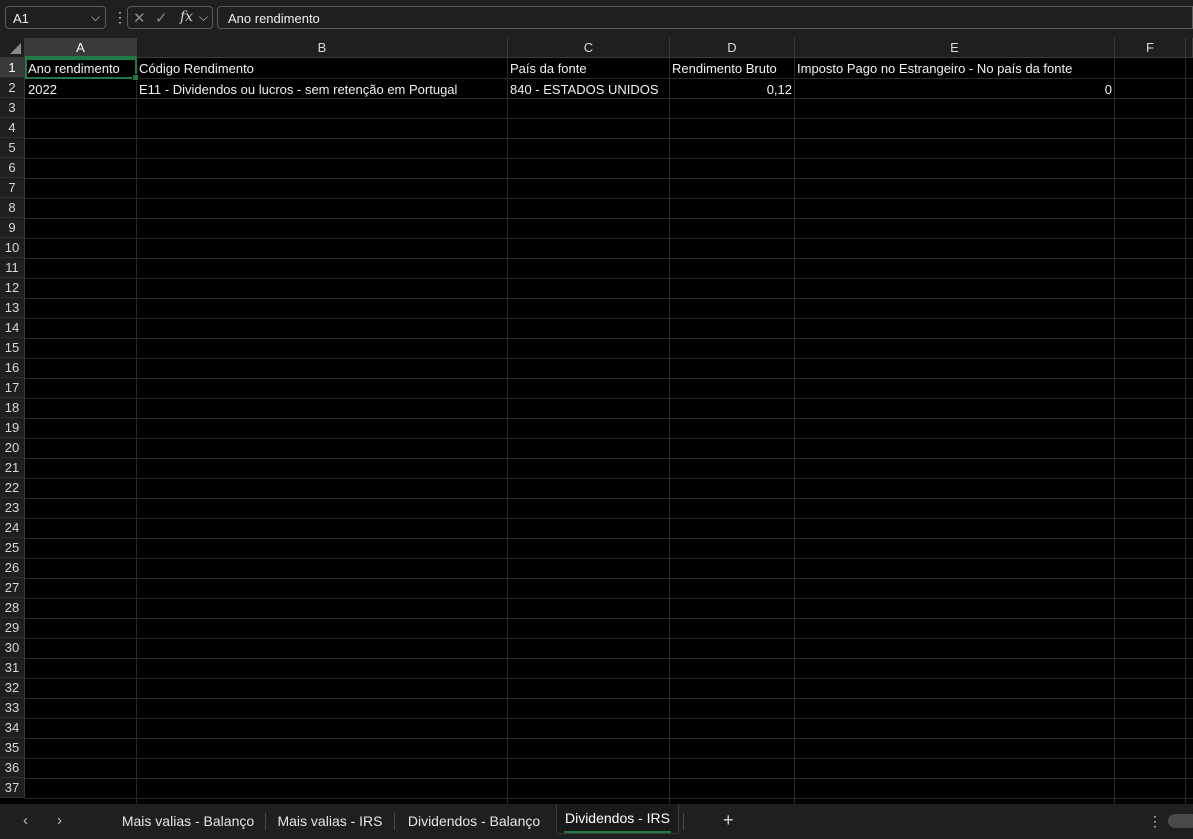 This screenshot has width=1193, height=839. Describe the element at coordinates (1180, 821) in the screenshot. I see `horizontal-scrollbar` at that location.